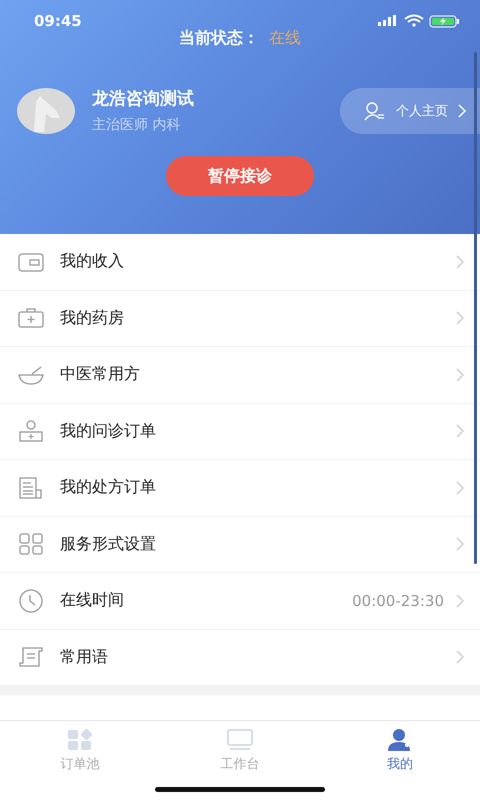 Image resolution: width=480 pixels, height=800 pixels. Describe the element at coordinates (84, 657) in the screenshot. I see `menu-label: 常用语` at that location.